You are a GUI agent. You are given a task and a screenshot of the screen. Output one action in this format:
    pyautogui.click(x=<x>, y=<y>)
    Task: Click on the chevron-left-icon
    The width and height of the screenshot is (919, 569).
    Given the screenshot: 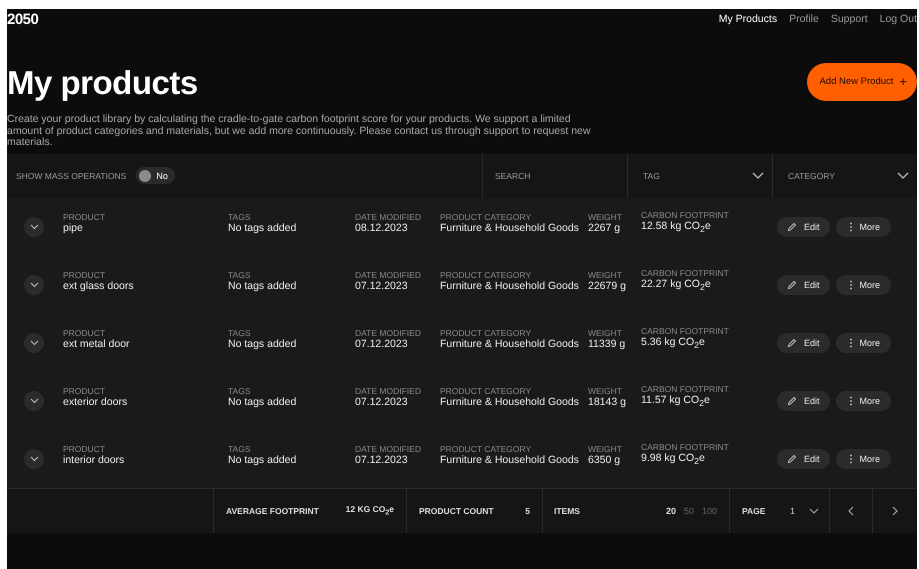 What is the action you would take?
    pyautogui.click(x=851, y=511)
    